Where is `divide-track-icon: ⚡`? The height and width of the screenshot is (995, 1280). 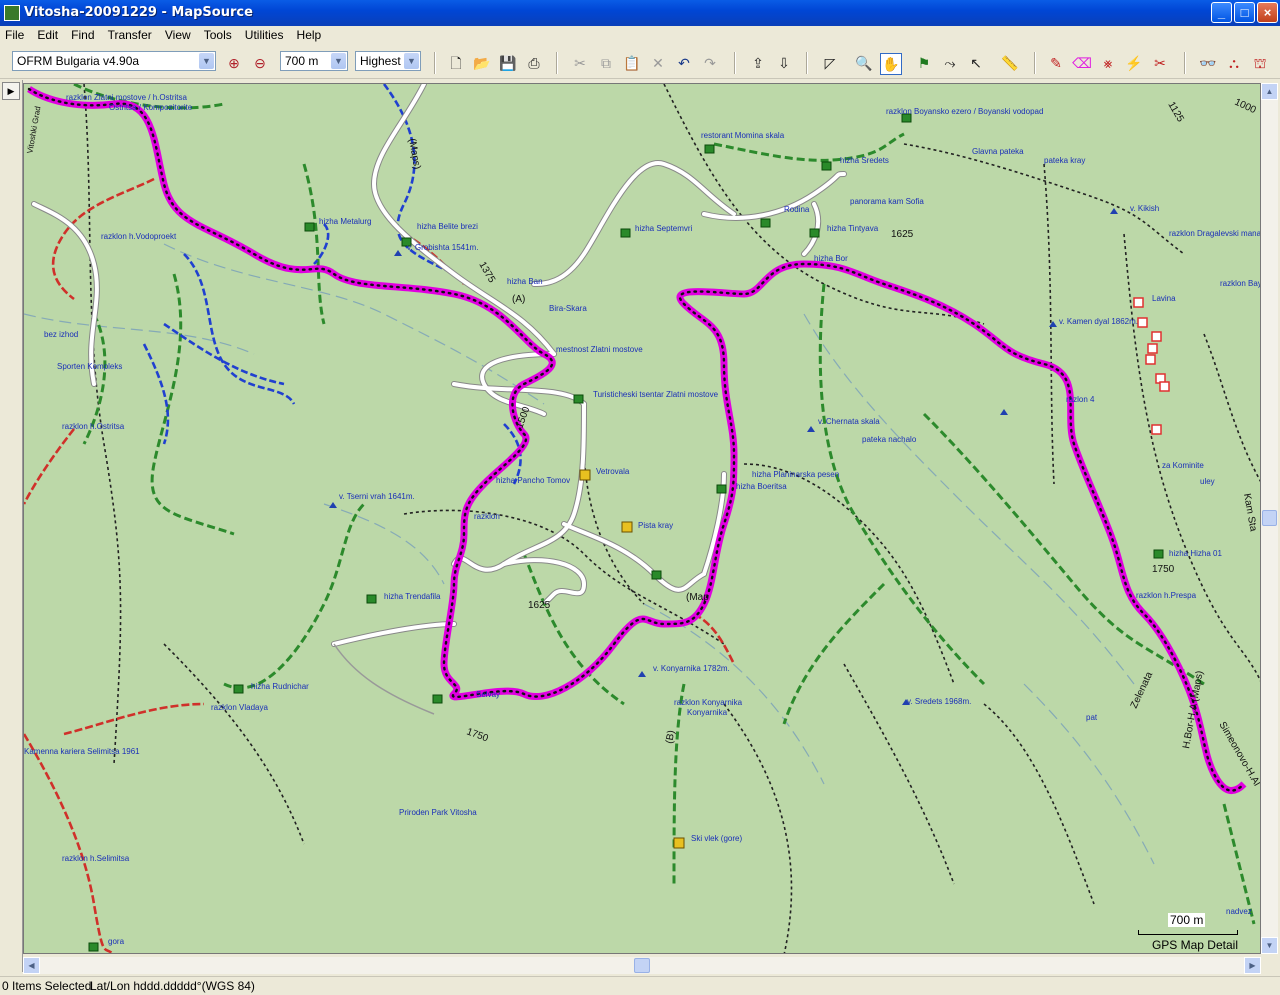
divide-track-icon: ⚡ is located at coordinates (1134, 63).